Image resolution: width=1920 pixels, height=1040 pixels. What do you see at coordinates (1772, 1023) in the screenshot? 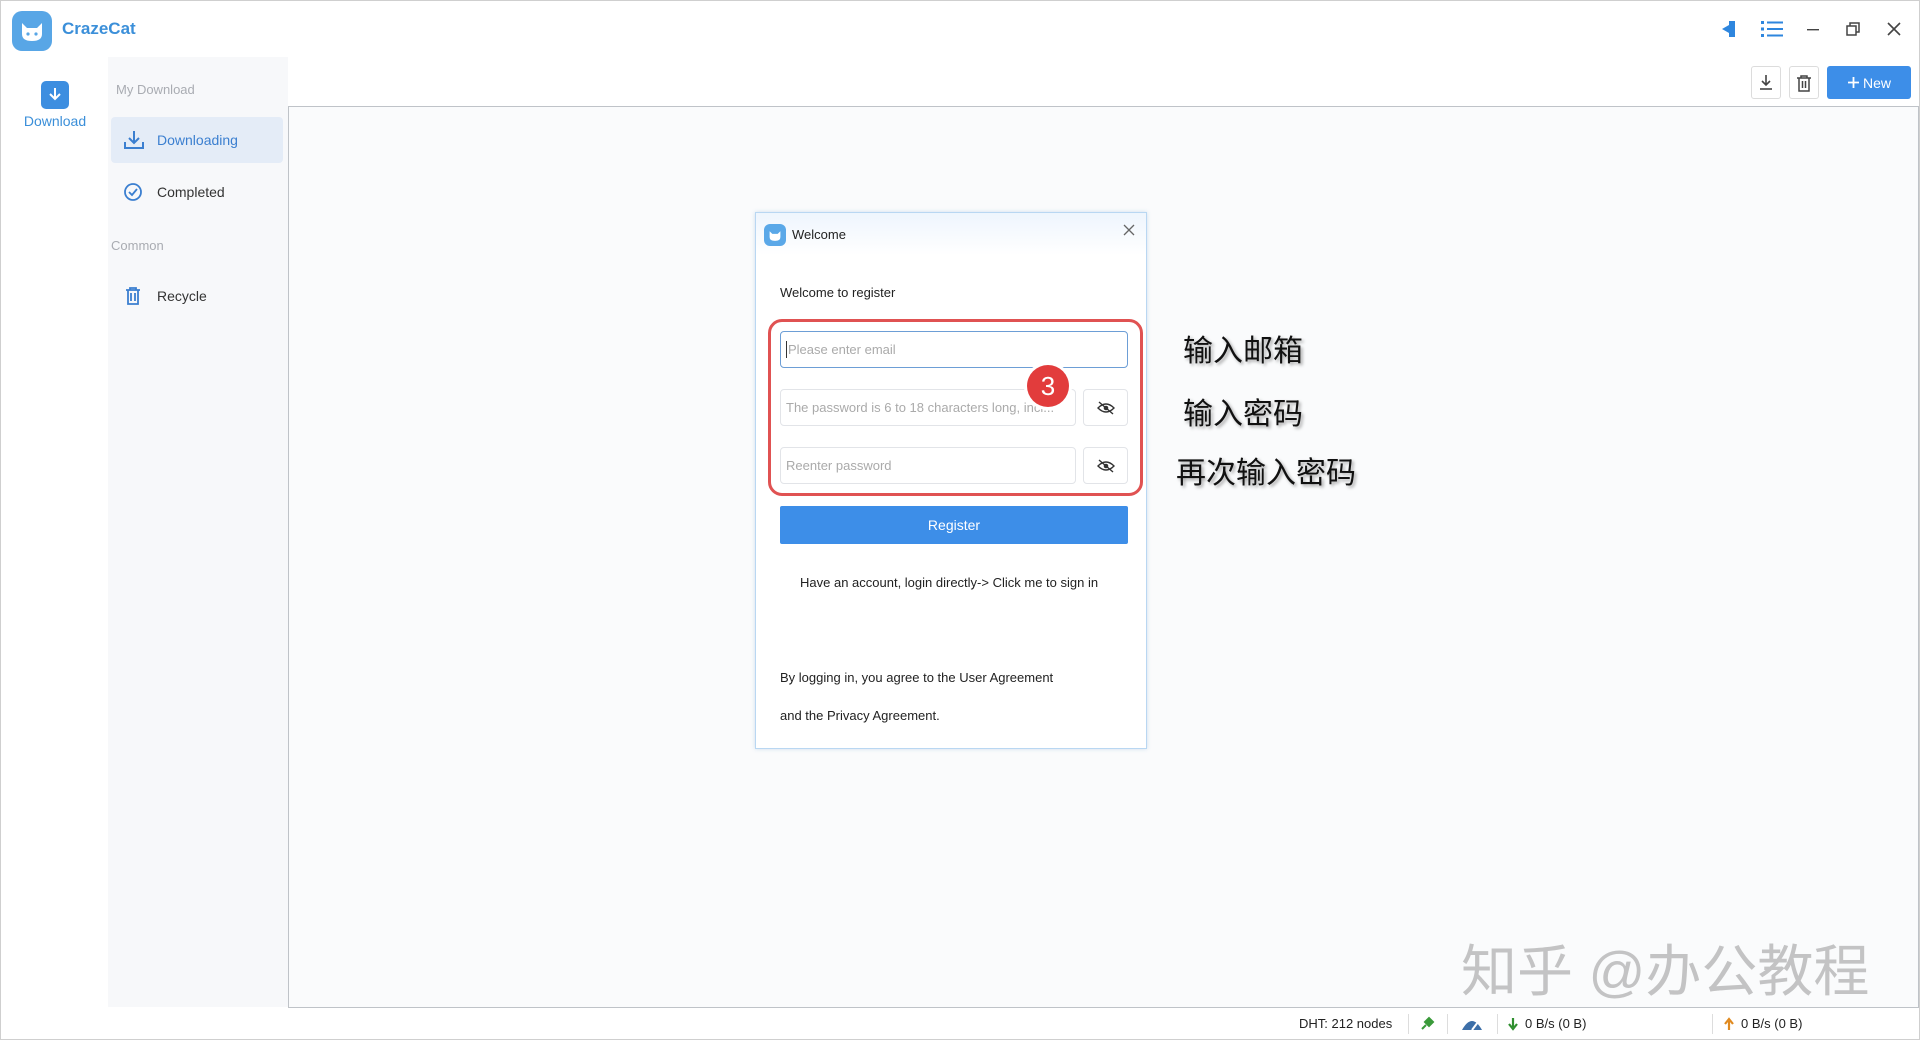
I see `upload-speed-value: 0 B/s (0 B)` at bounding box center [1772, 1023].